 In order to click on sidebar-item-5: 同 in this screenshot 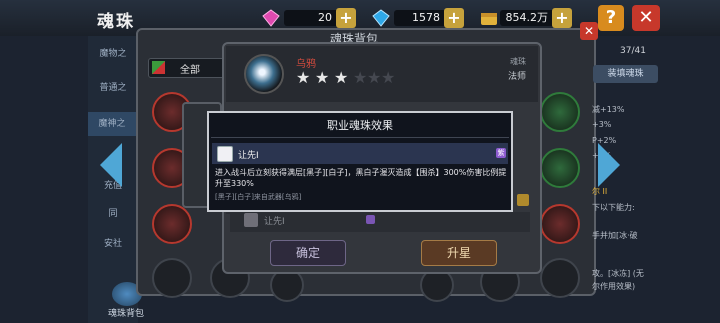, I will do `click(113, 212)`.